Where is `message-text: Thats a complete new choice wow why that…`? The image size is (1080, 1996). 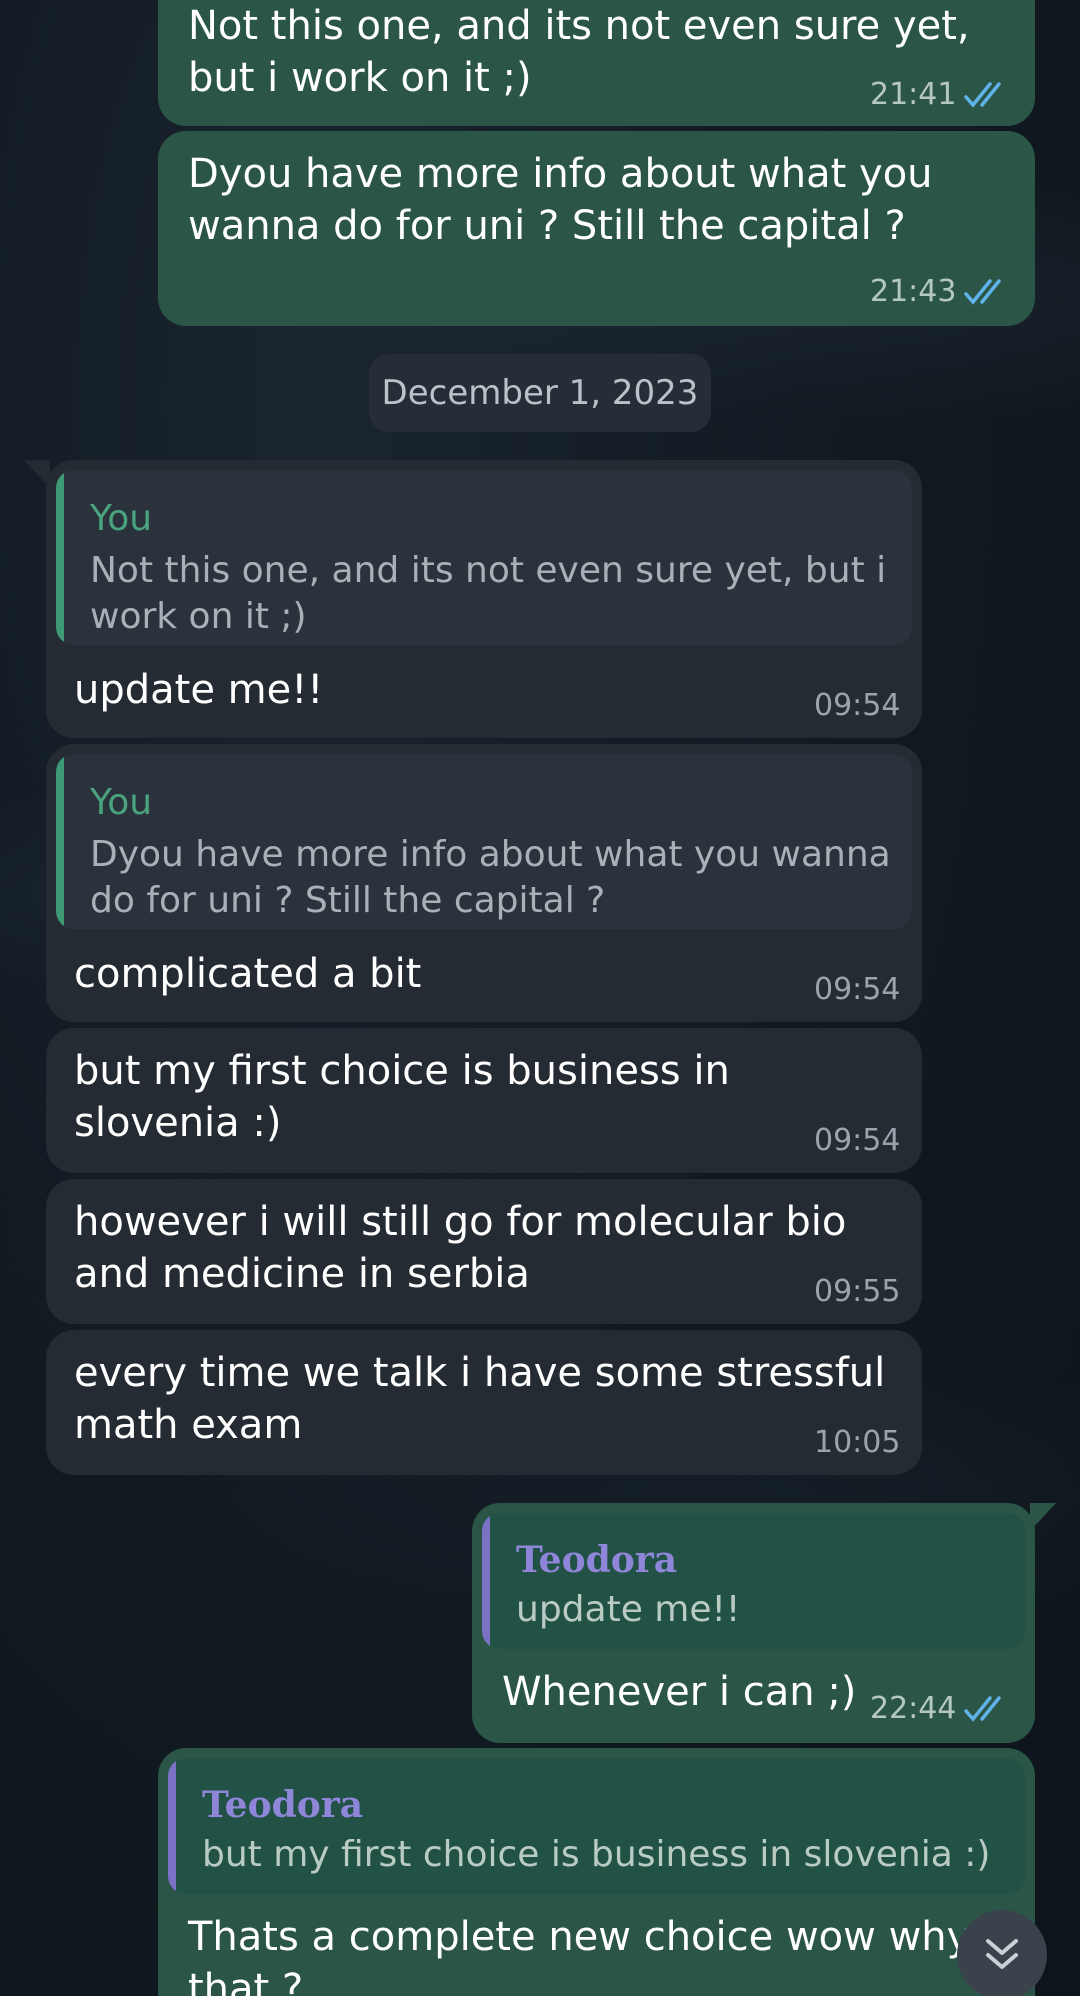
message-text: Thats a complete new choice wow why that… is located at coordinates (579, 1955).